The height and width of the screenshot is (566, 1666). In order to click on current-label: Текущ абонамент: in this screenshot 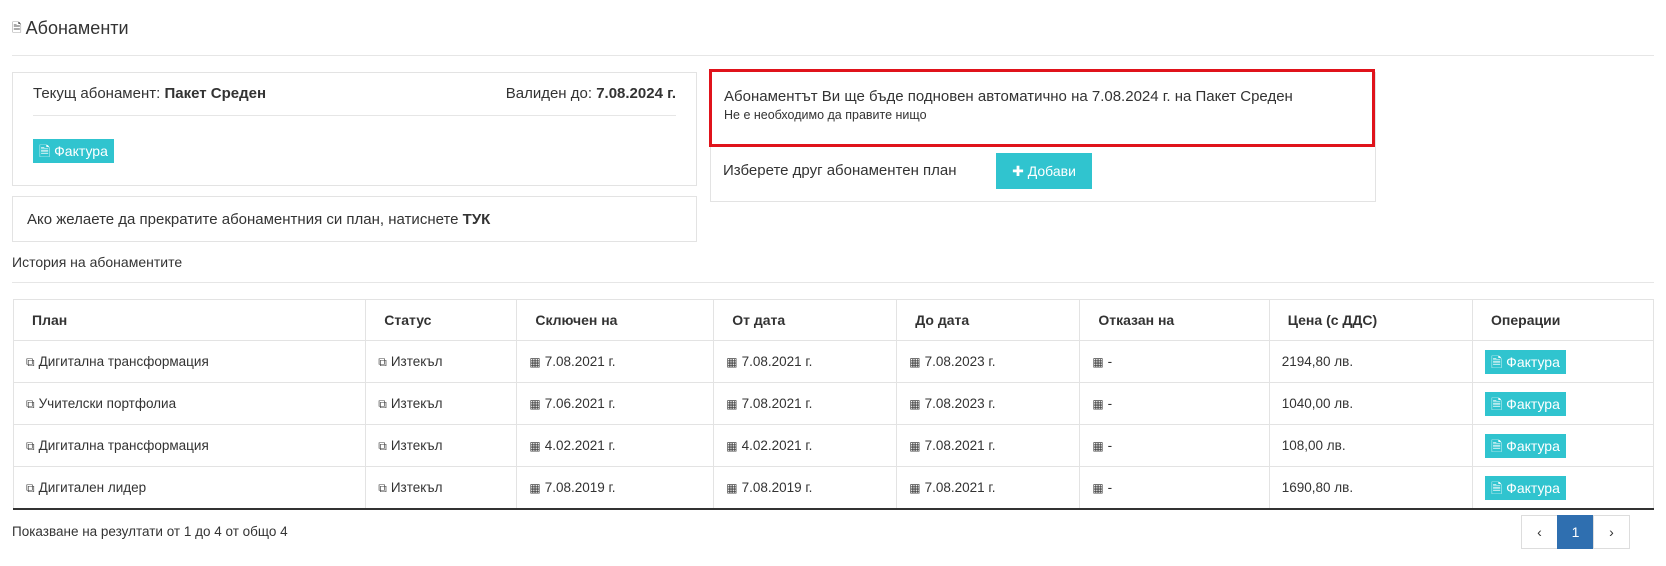, I will do `click(97, 93)`.